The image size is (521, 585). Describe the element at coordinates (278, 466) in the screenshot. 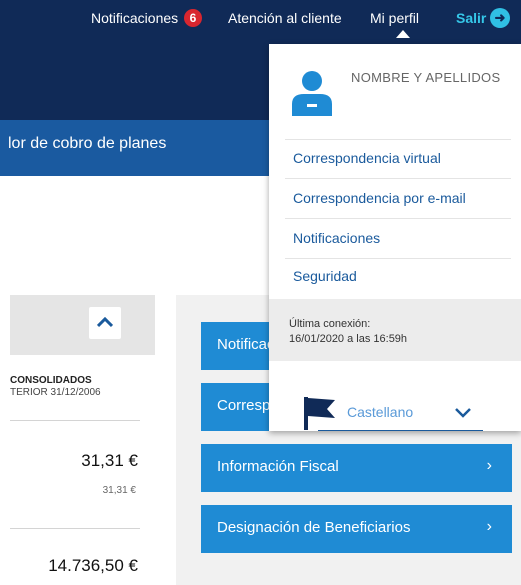

I see `button-label: Información Fiscal` at that location.